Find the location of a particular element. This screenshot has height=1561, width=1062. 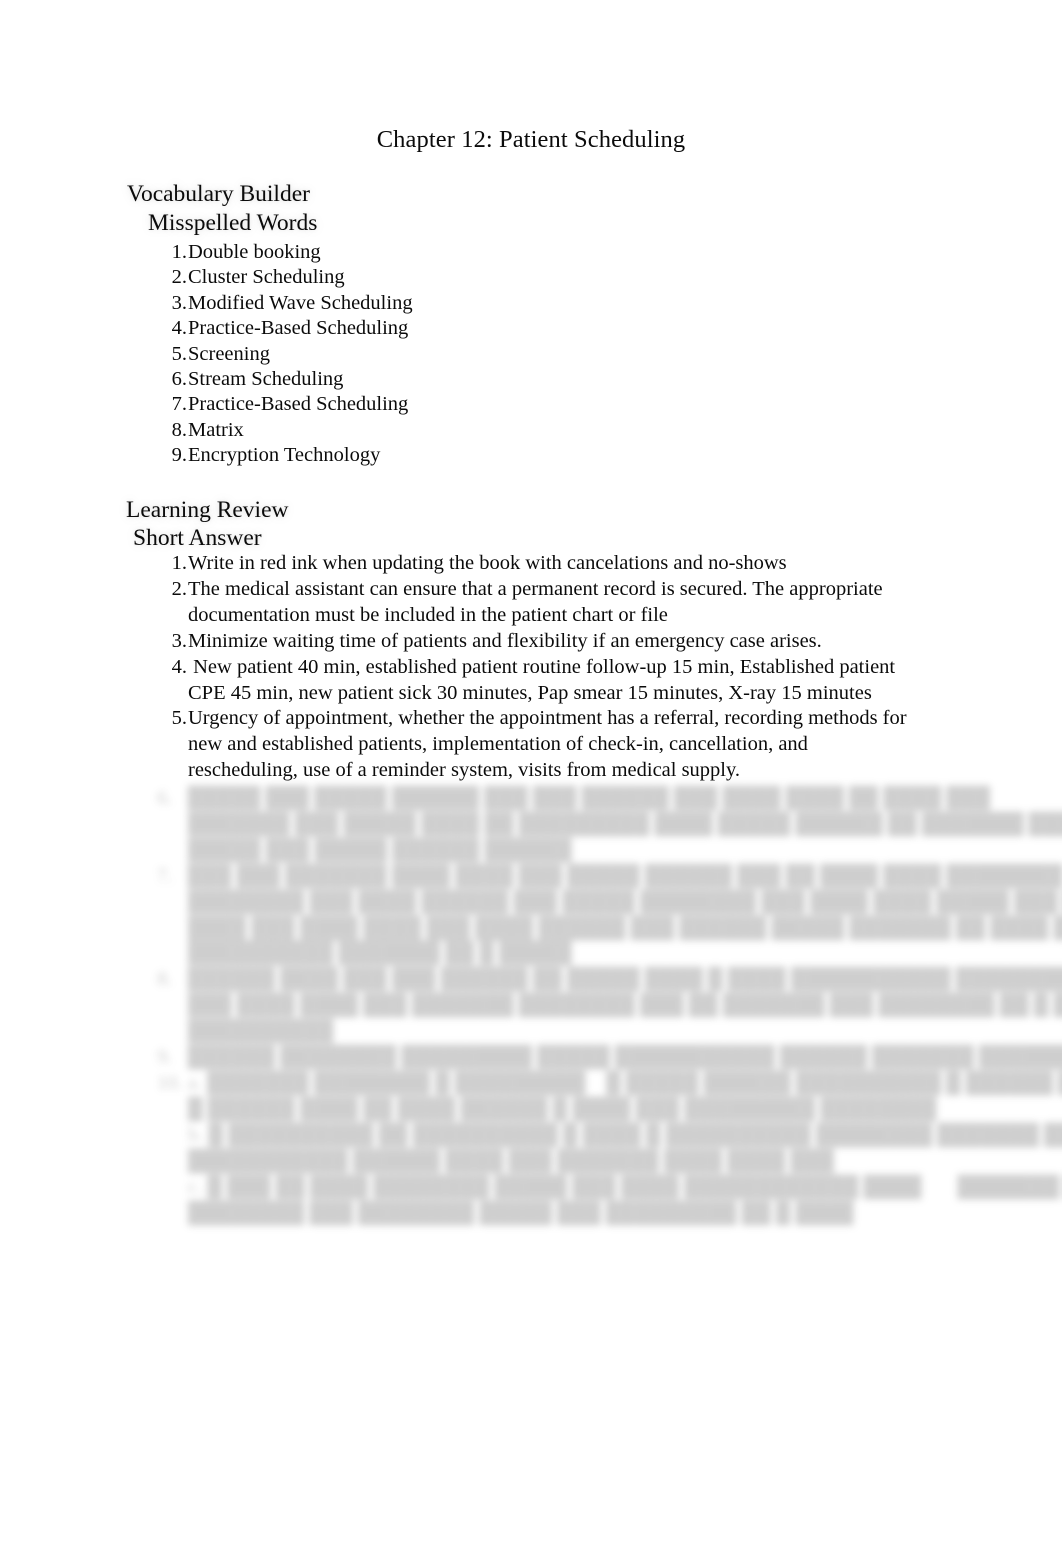

vocabulary-item: 2. Cluster Scheduling is located at coordinates (407, 277).